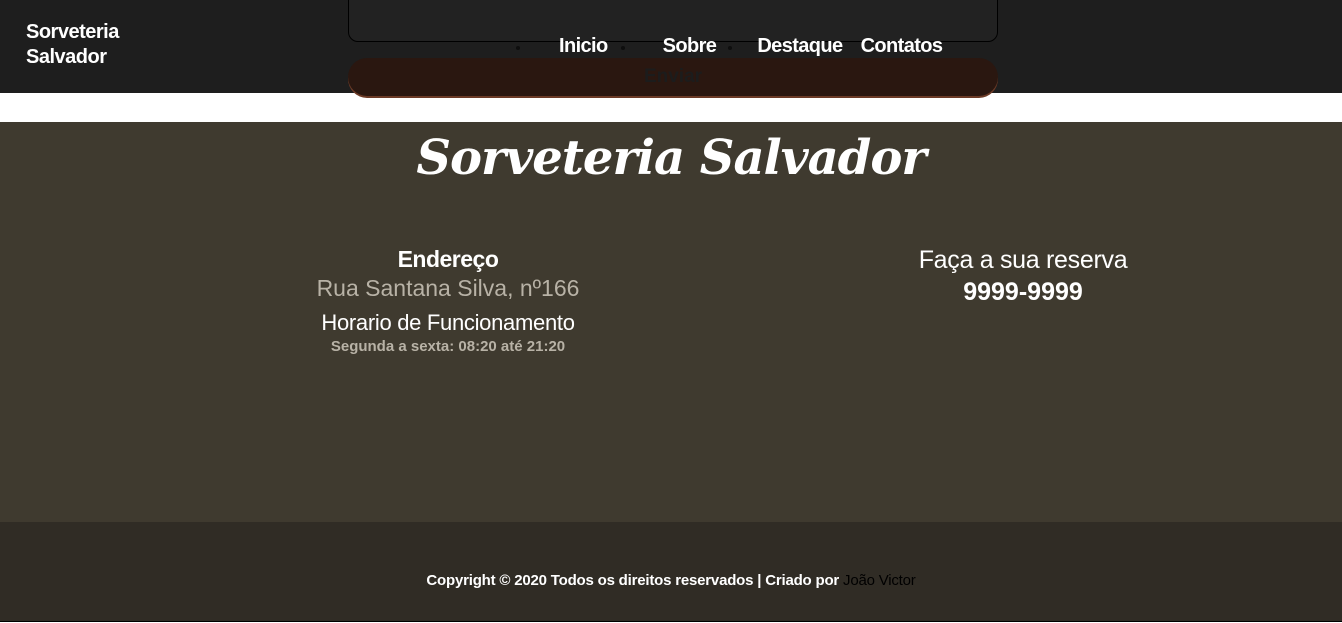 This screenshot has width=1342, height=623. What do you see at coordinates (448, 322) in the screenshot?
I see `hours-heading: Horario de Funcionamento` at bounding box center [448, 322].